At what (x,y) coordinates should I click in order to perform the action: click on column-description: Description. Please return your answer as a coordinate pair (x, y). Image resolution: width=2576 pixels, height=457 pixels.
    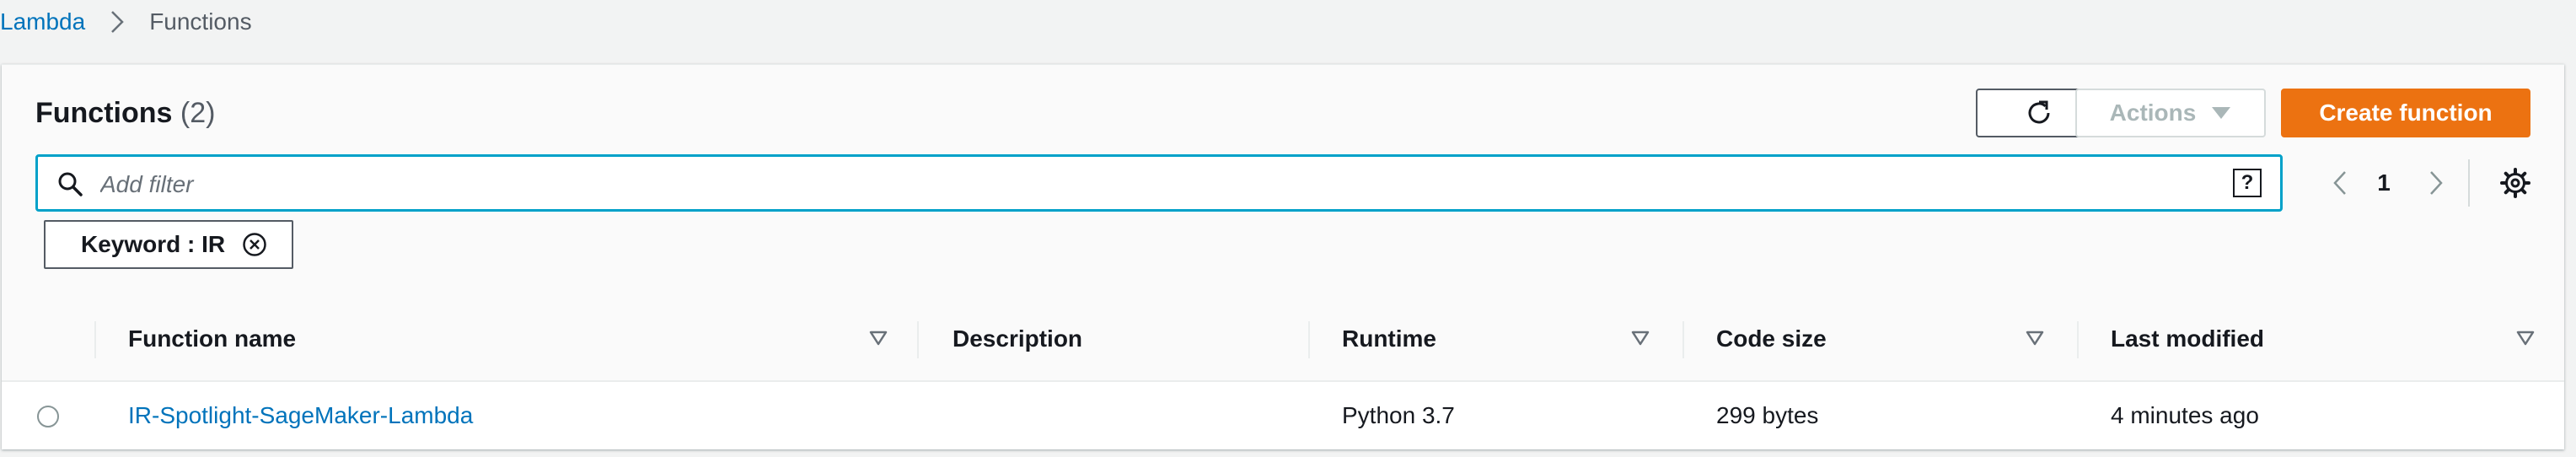
    Looking at the image, I should click on (1018, 338).